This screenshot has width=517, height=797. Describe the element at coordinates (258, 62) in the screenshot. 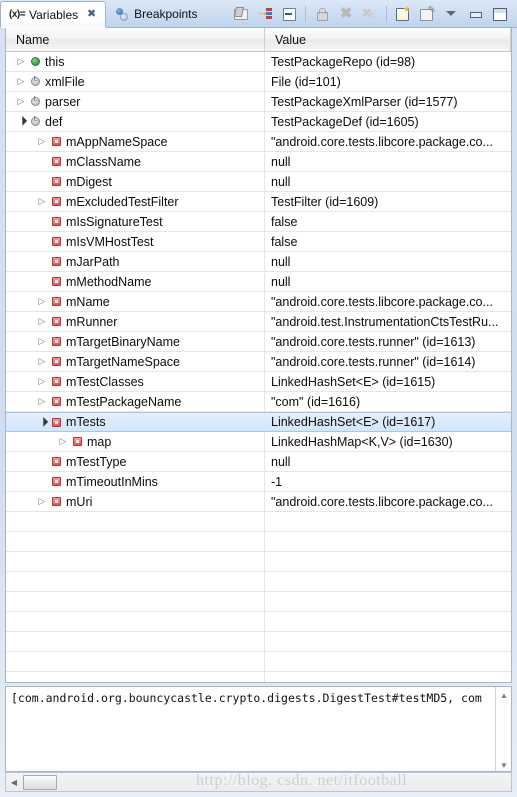

I see `table-row: this TestPackageRepo (id=98)` at that location.